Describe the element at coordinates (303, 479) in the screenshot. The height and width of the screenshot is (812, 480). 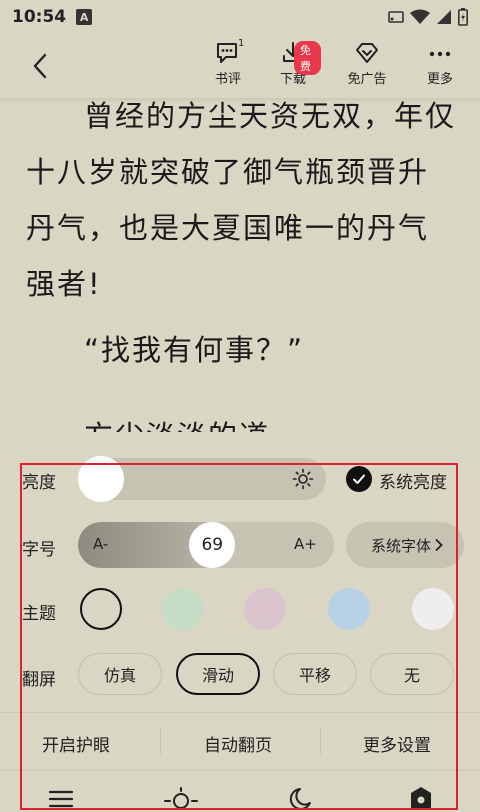
I see `sun-icon` at that location.